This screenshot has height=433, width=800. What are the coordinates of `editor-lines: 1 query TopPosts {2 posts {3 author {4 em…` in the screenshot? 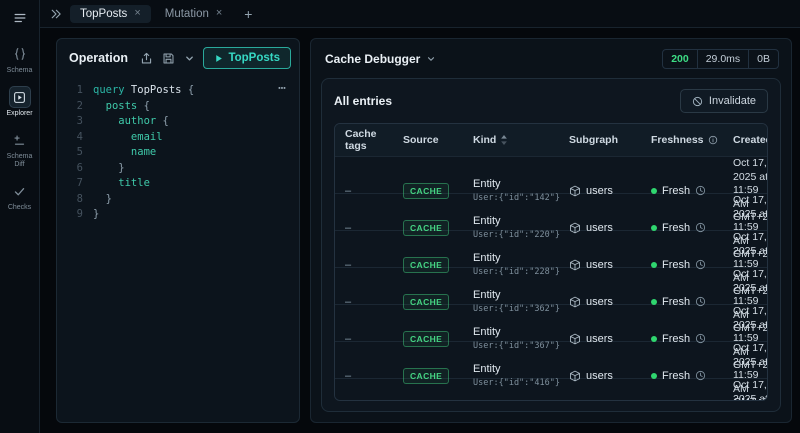 It's located at (176, 153).